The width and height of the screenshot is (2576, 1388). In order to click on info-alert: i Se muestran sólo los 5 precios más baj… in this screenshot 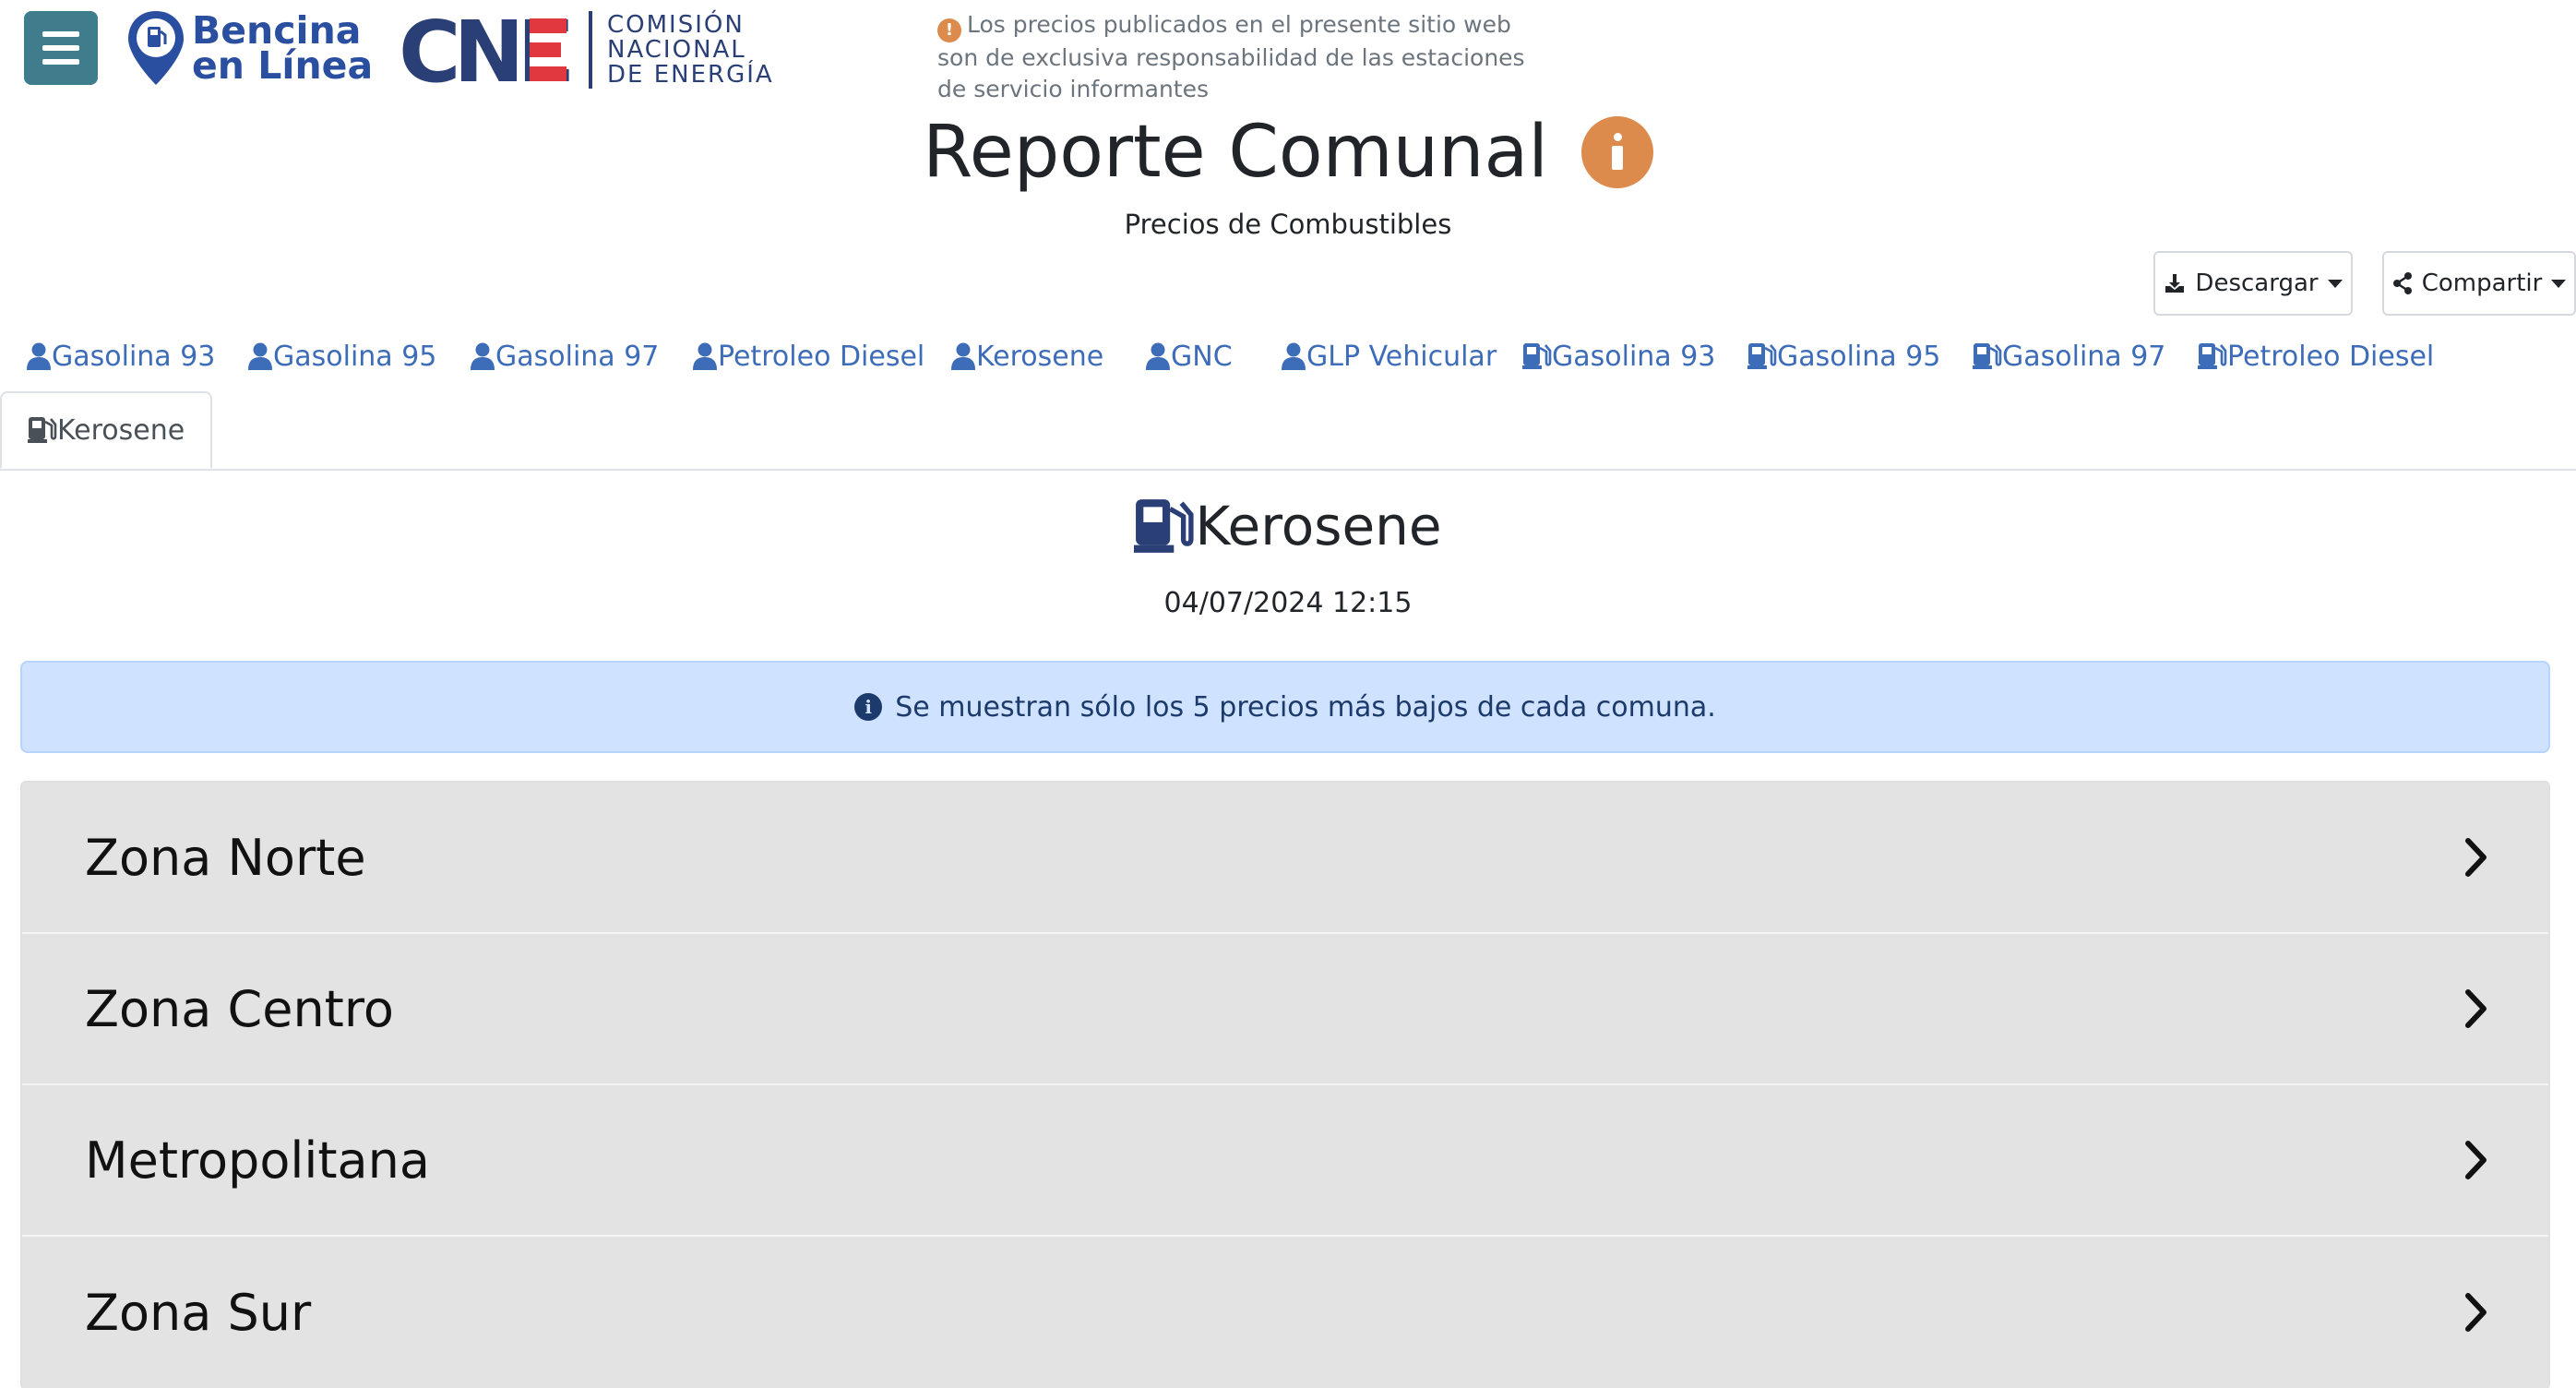, I will do `click(1285, 707)`.